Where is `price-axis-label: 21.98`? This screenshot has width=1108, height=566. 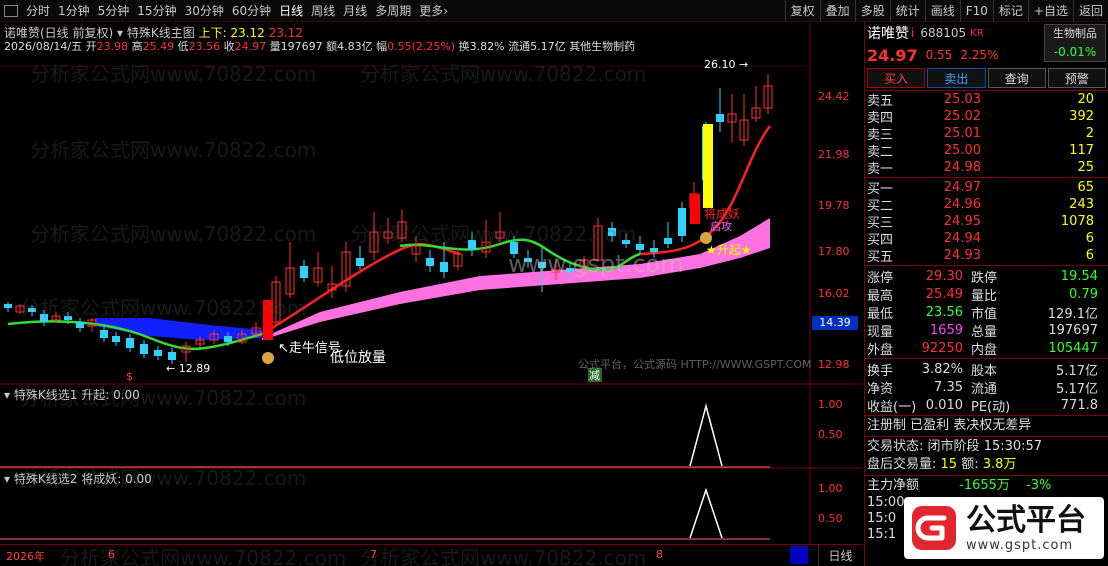
price-axis-label: 21.98 is located at coordinates (834, 154).